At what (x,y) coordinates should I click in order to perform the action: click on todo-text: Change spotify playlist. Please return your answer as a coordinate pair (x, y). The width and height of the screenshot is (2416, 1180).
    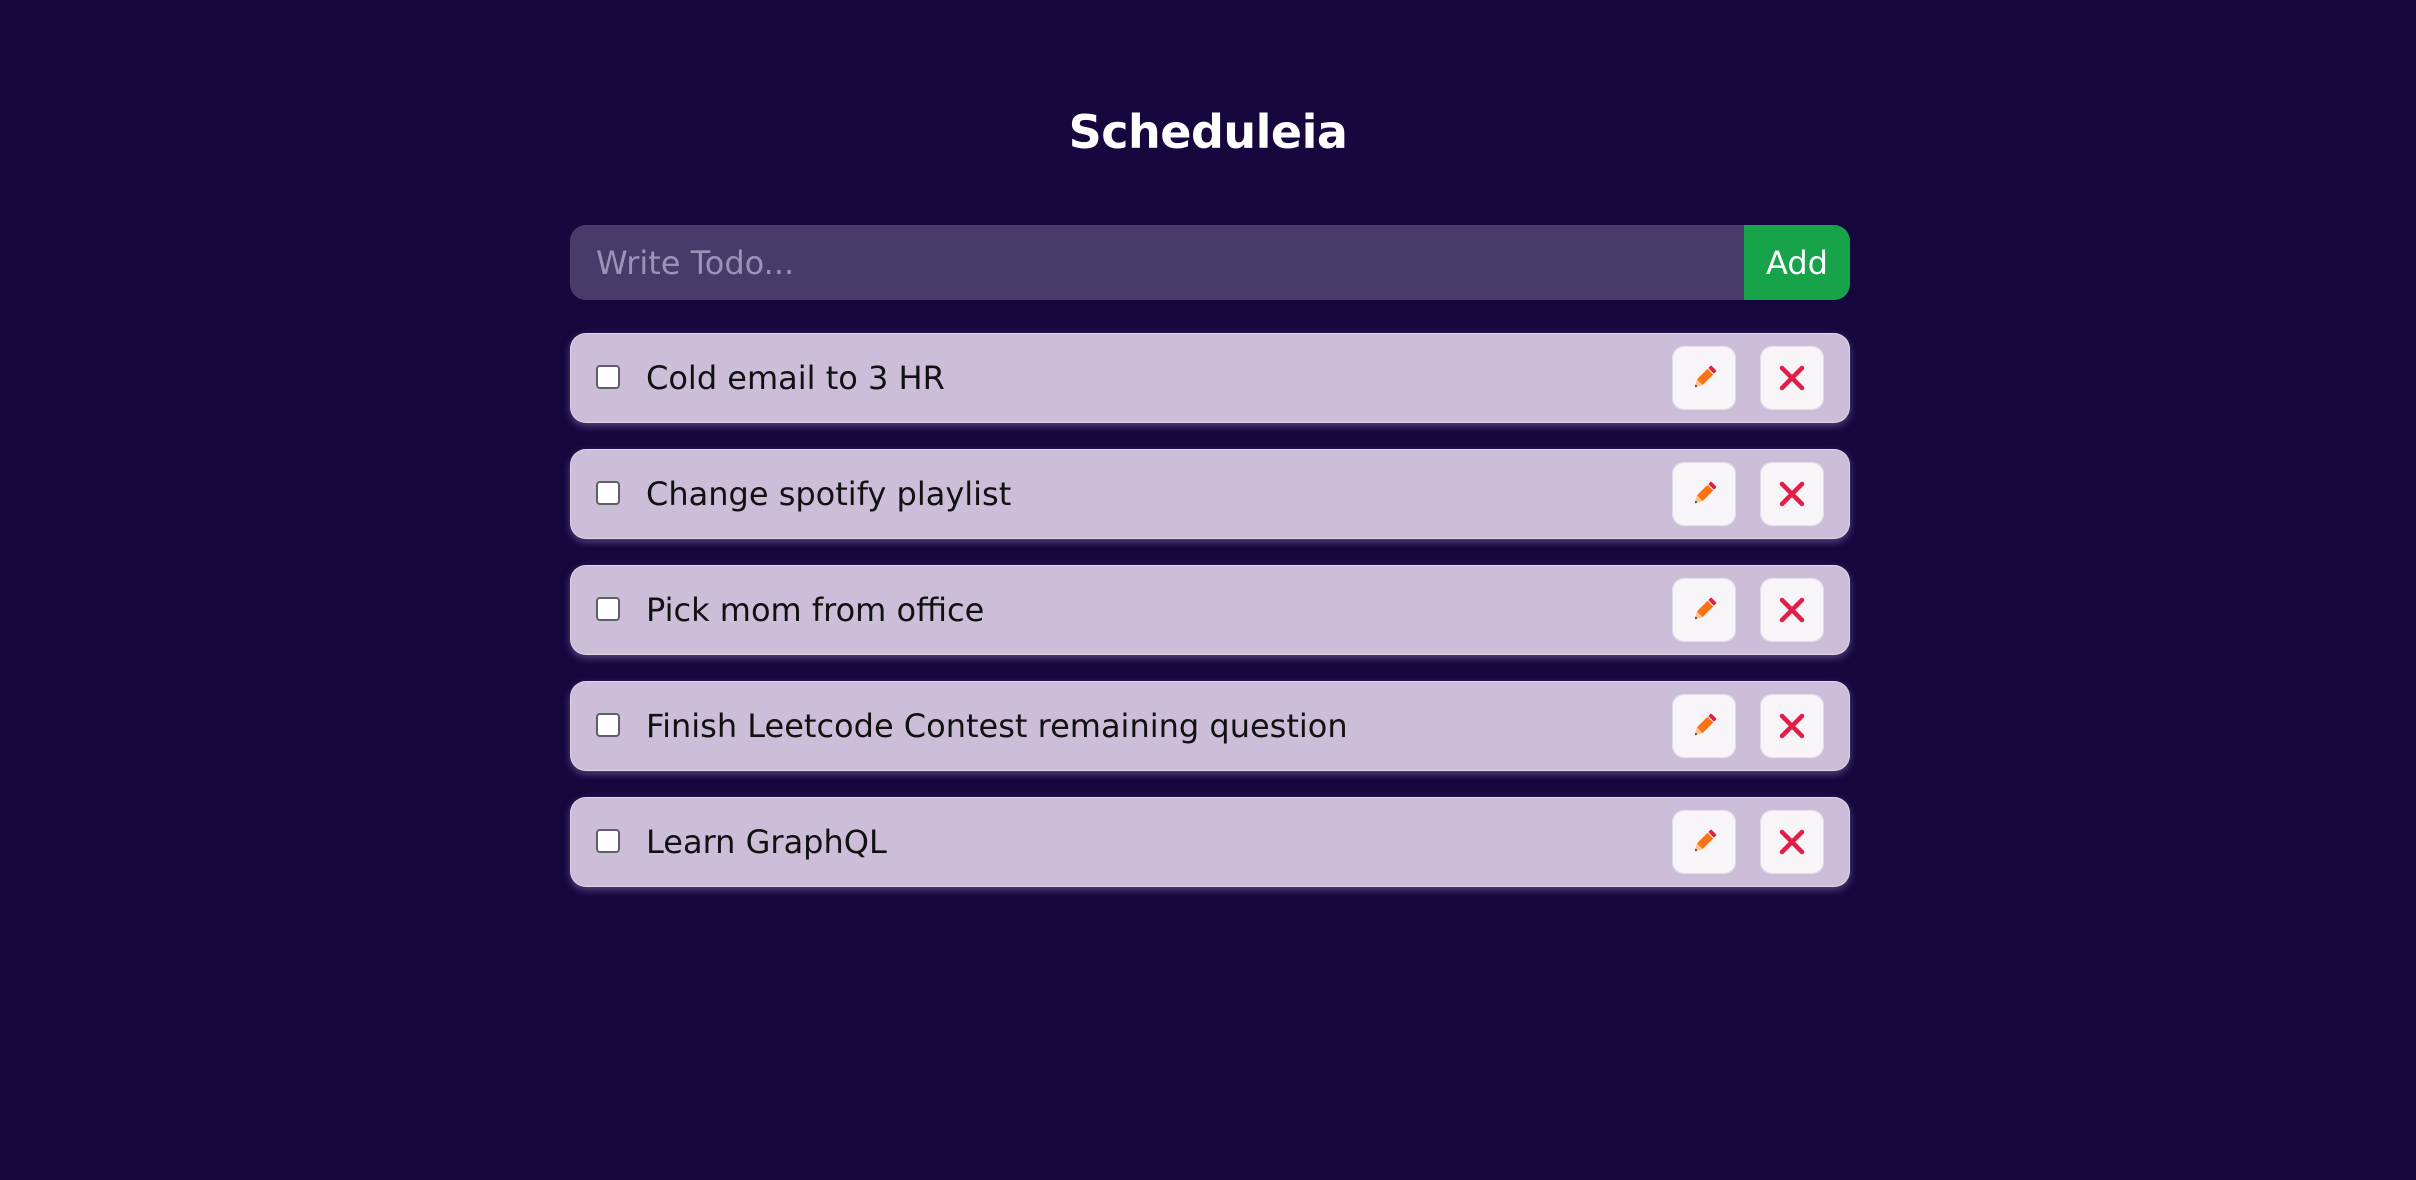
    Looking at the image, I should click on (829, 494).